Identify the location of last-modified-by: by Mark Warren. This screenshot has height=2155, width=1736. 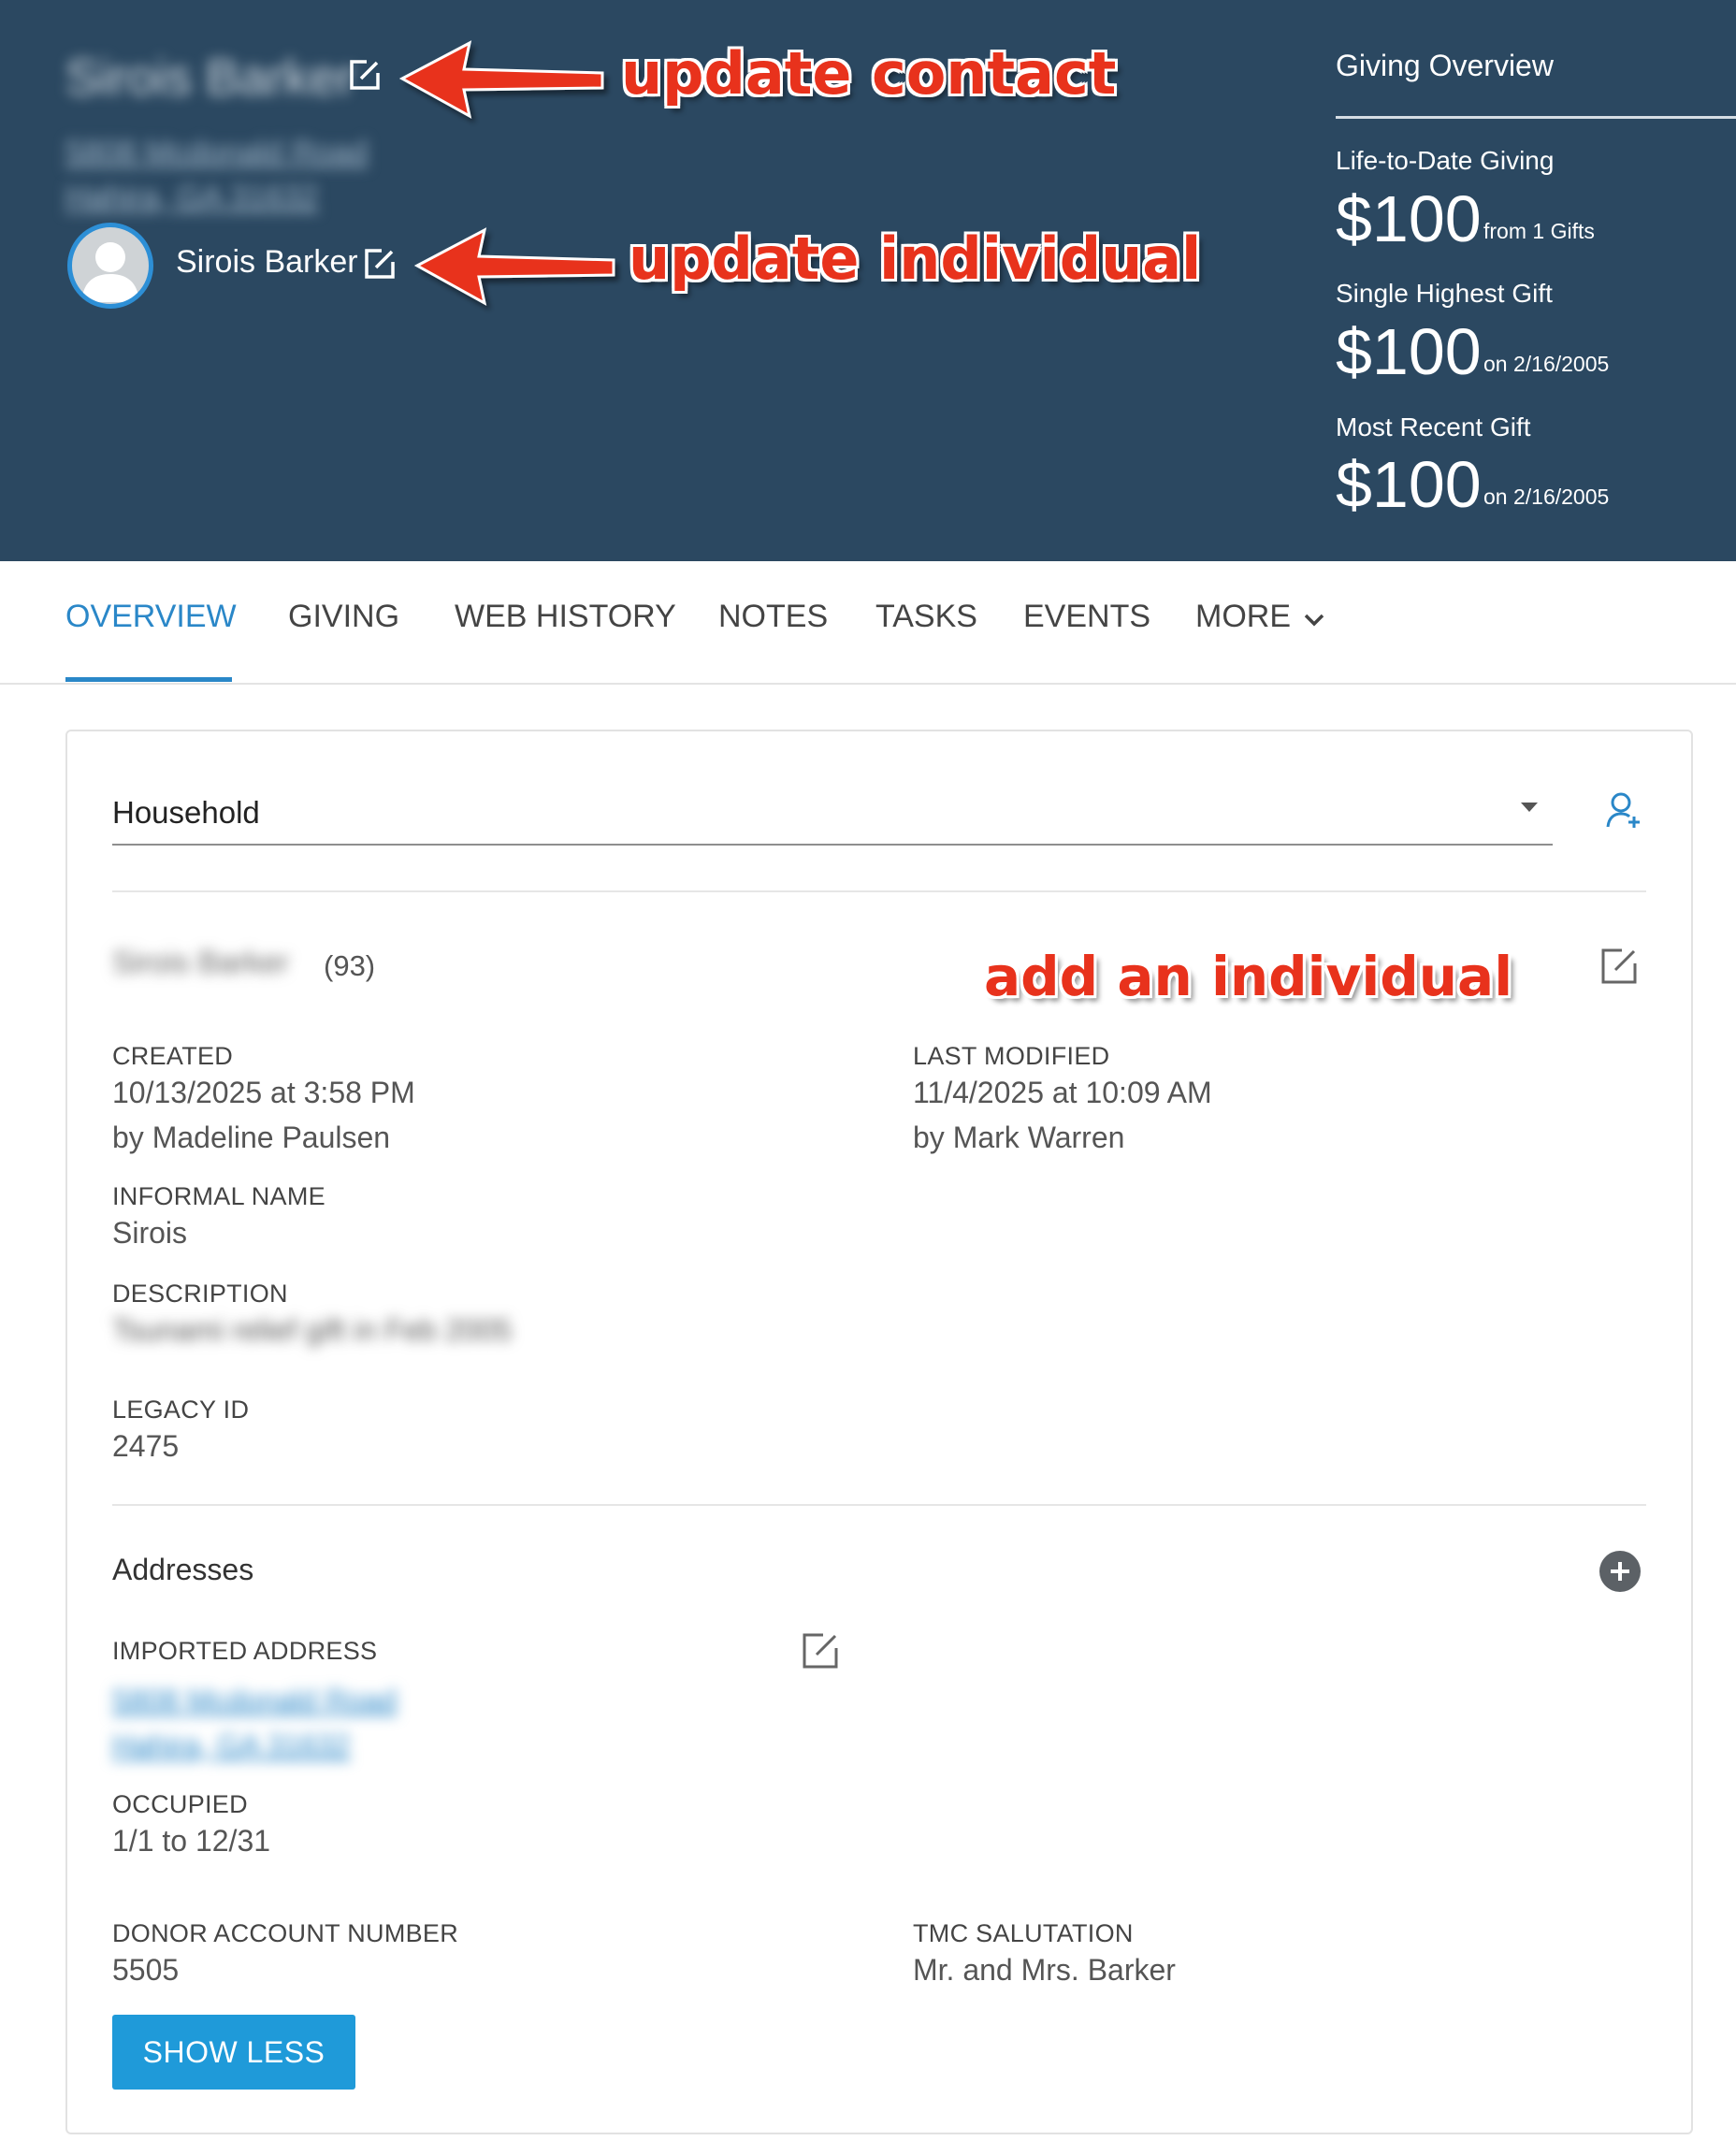
(1019, 1138).